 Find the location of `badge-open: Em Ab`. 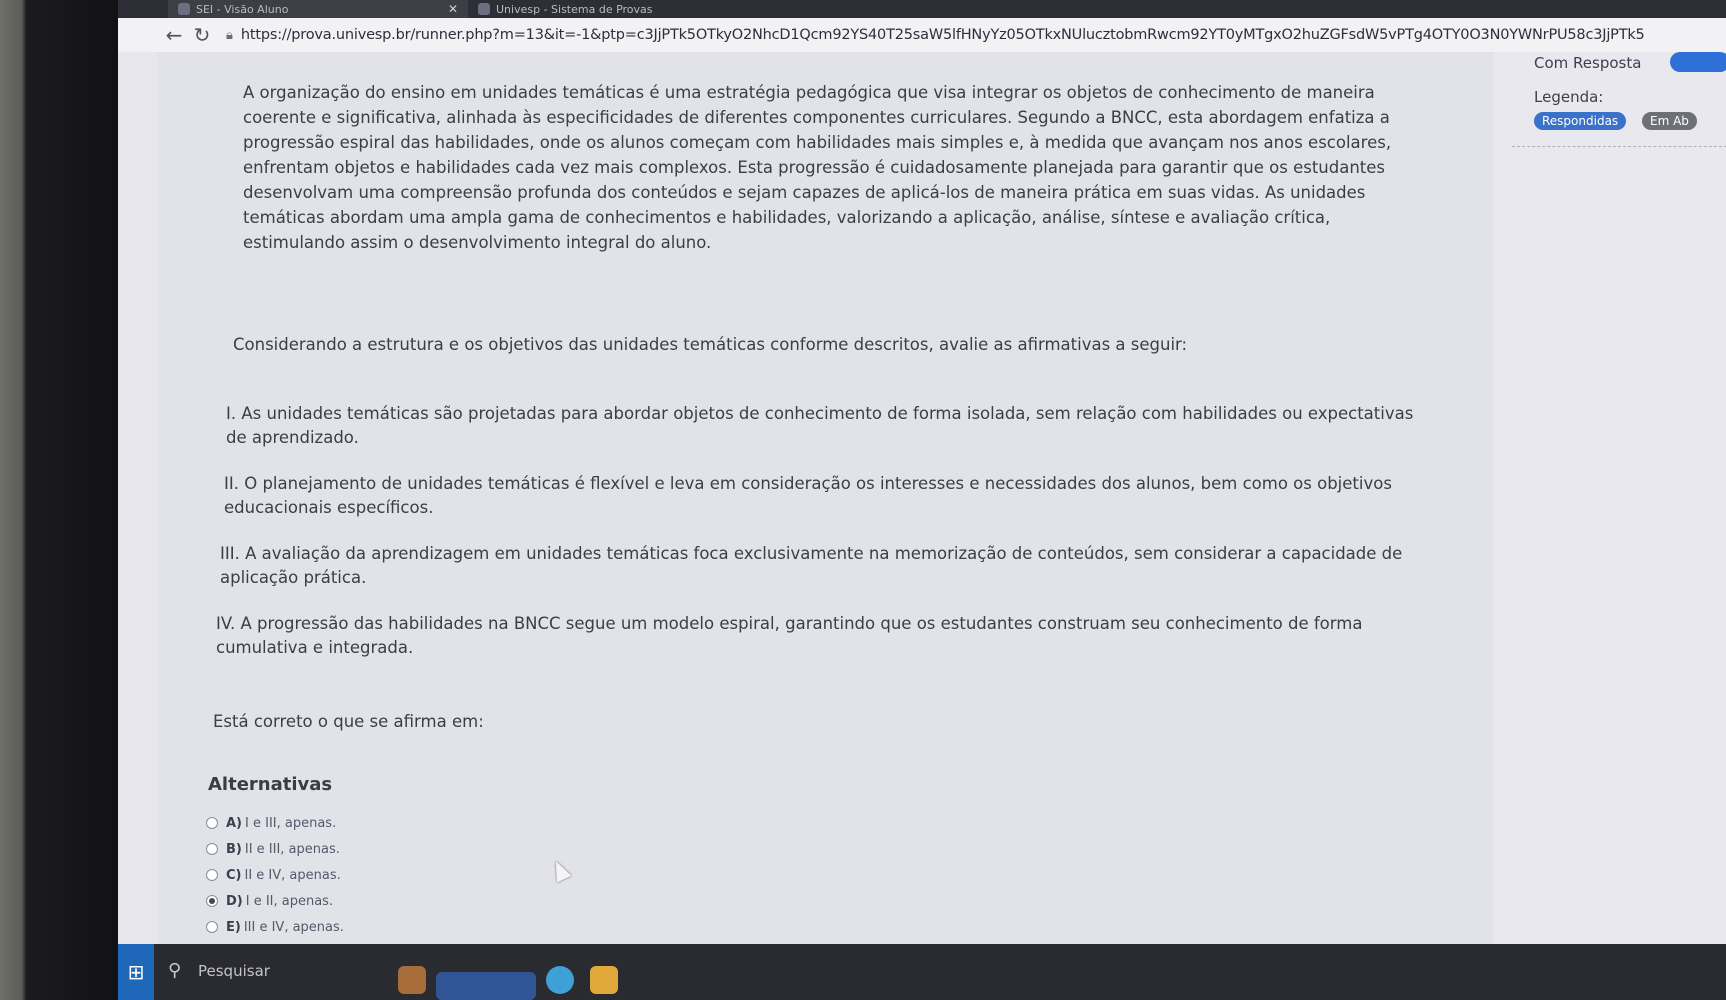

badge-open: Em Ab is located at coordinates (1669, 121).